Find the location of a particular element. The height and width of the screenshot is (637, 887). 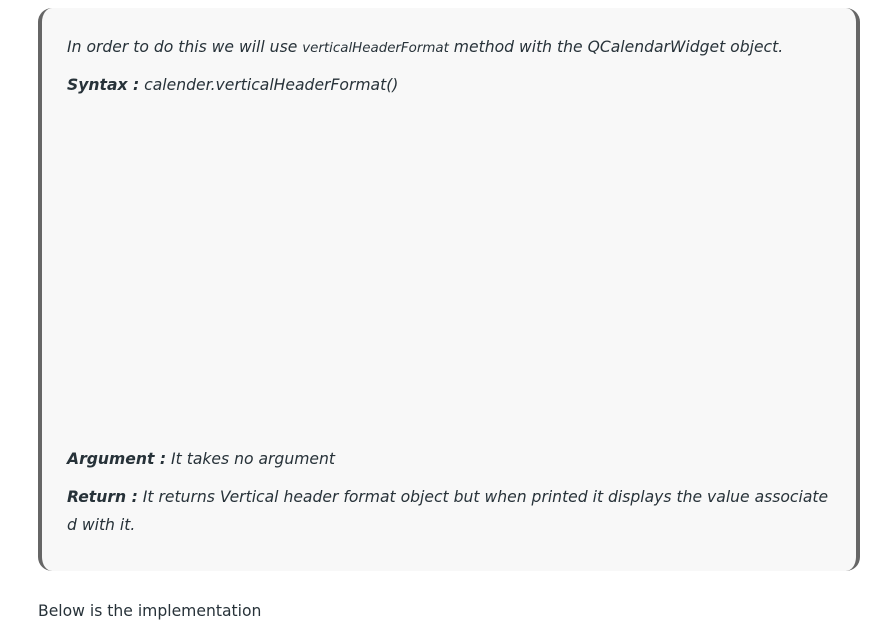

return-label: Return : is located at coordinates (102, 497).